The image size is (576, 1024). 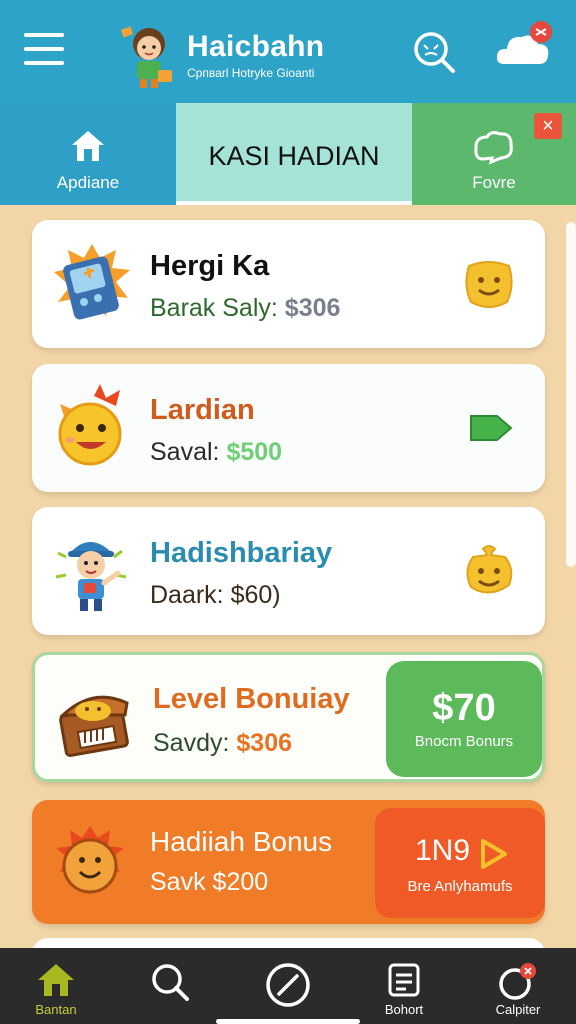 What do you see at coordinates (91, 576) in the screenshot?
I see `boy-character-icon` at bounding box center [91, 576].